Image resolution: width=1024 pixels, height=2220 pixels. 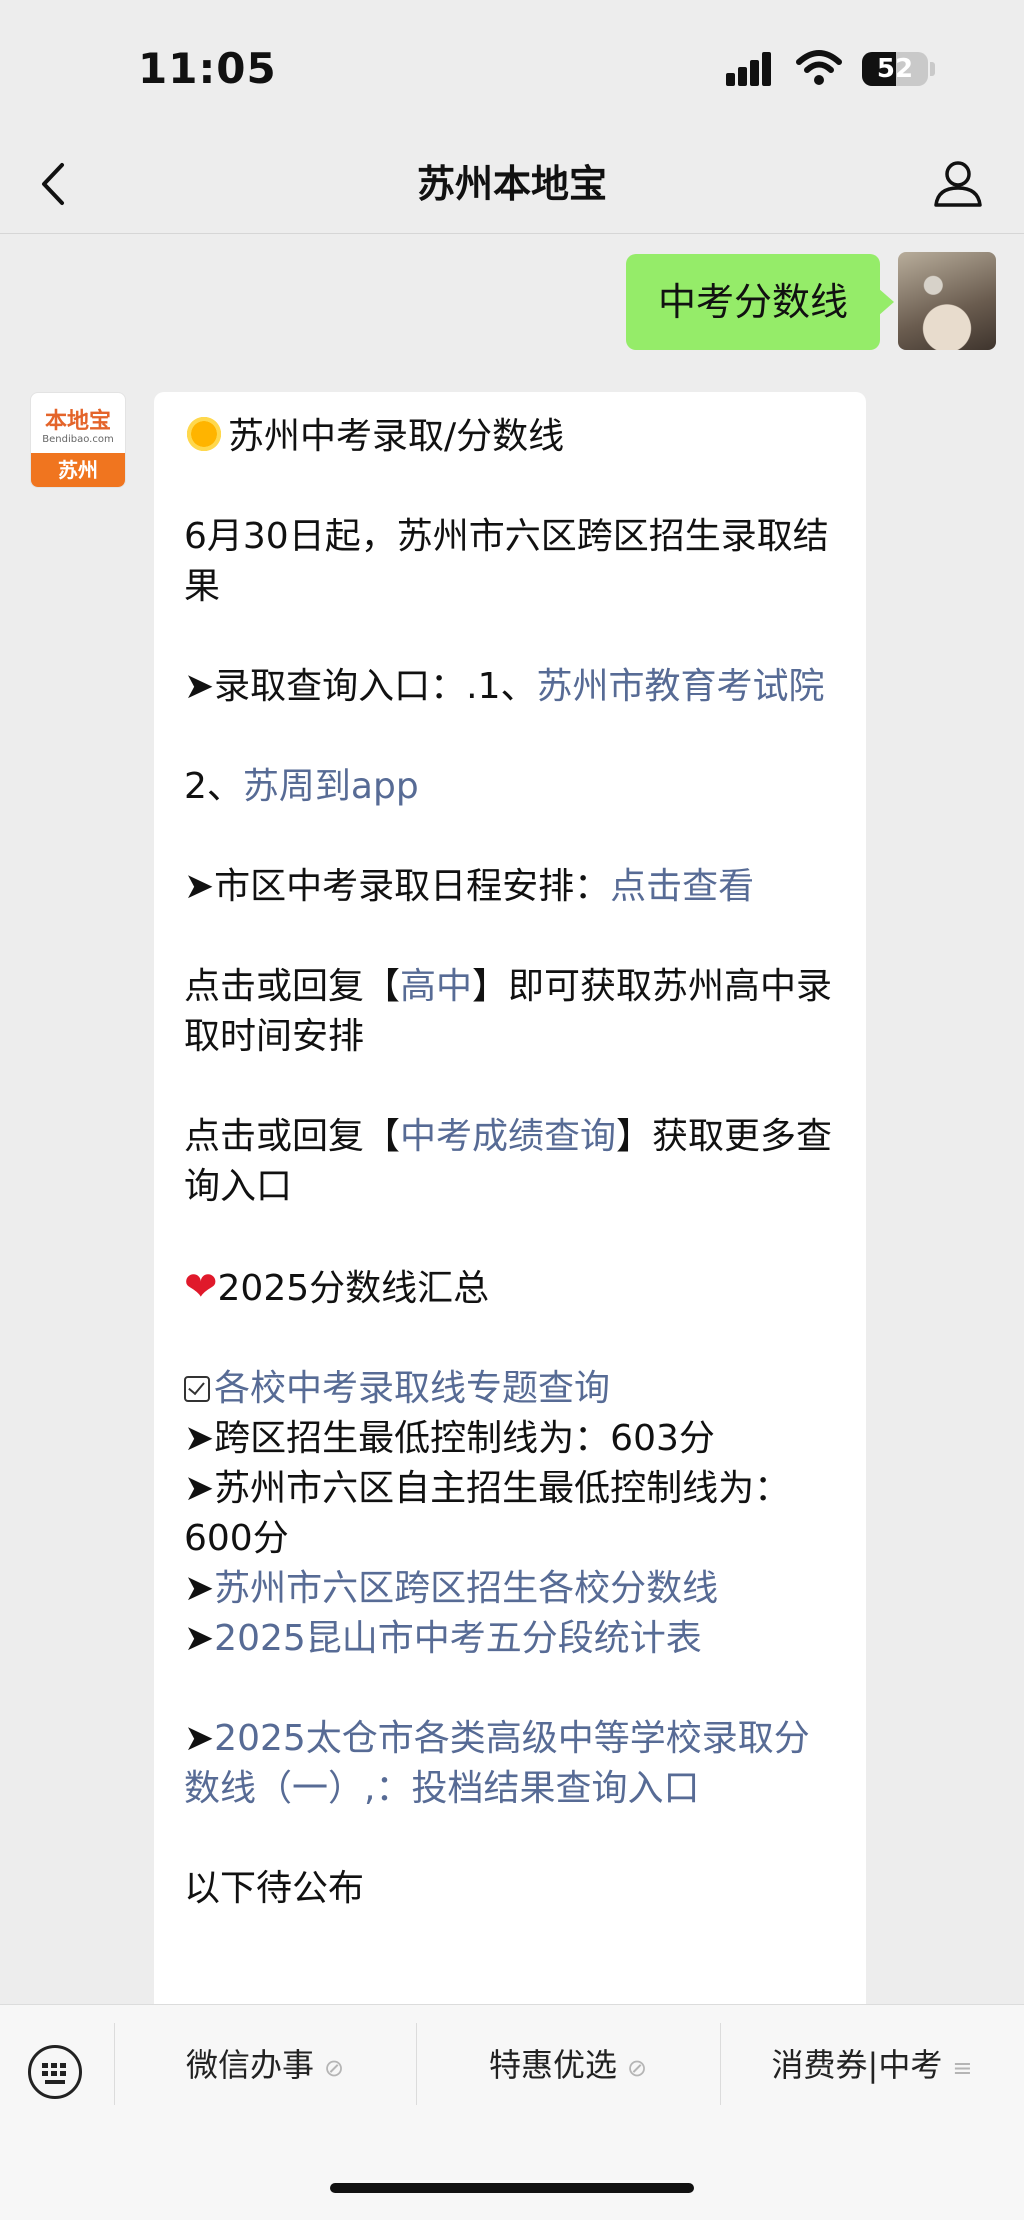 What do you see at coordinates (886, 302) in the screenshot?
I see `bubble-tail` at bounding box center [886, 302].